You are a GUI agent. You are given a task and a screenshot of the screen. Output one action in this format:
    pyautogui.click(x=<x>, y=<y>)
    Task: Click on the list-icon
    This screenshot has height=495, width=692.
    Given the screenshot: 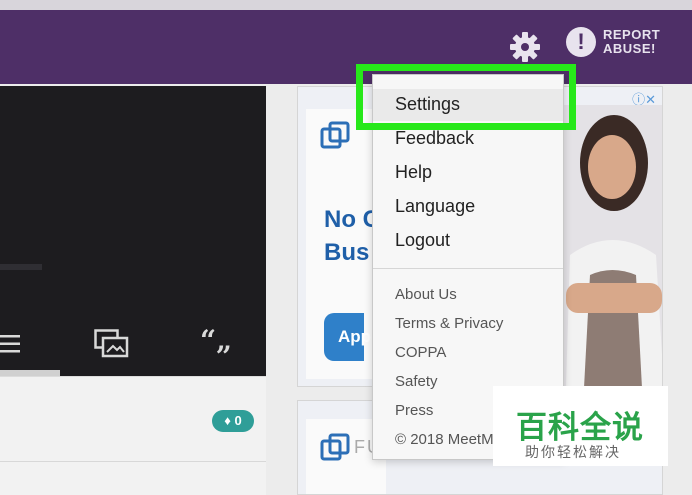 What is the action you would take?
    pyautogui.click(x=12, y=344)
    